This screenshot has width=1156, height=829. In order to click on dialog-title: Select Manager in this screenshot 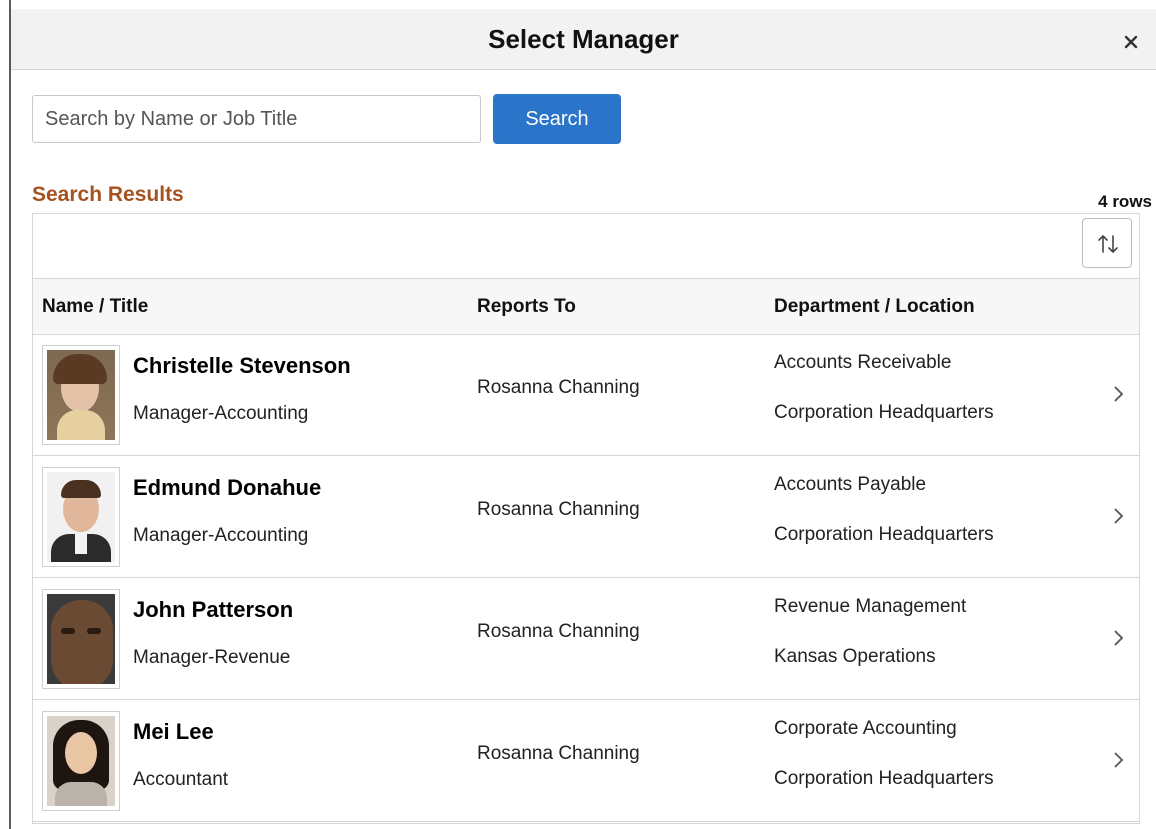, I will do `click(583, 39)`.